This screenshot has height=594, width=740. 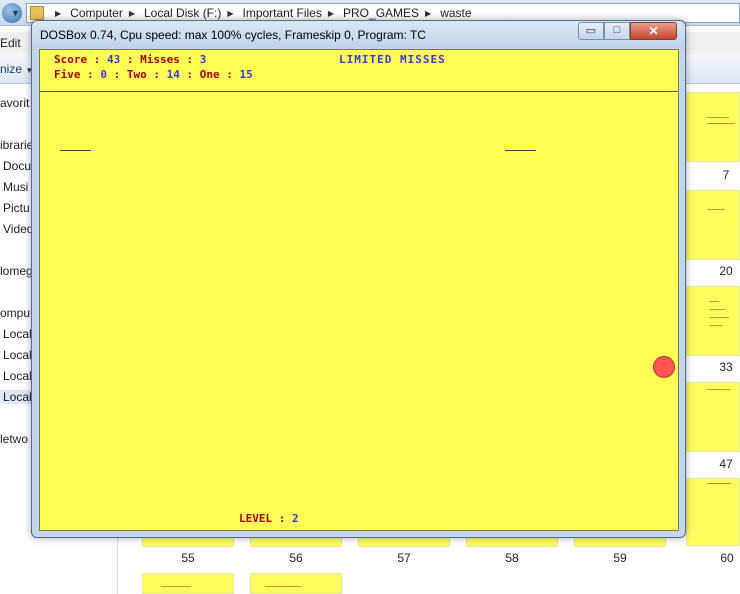 I want to click on misses-value: 3, so click(x=203, y=59).